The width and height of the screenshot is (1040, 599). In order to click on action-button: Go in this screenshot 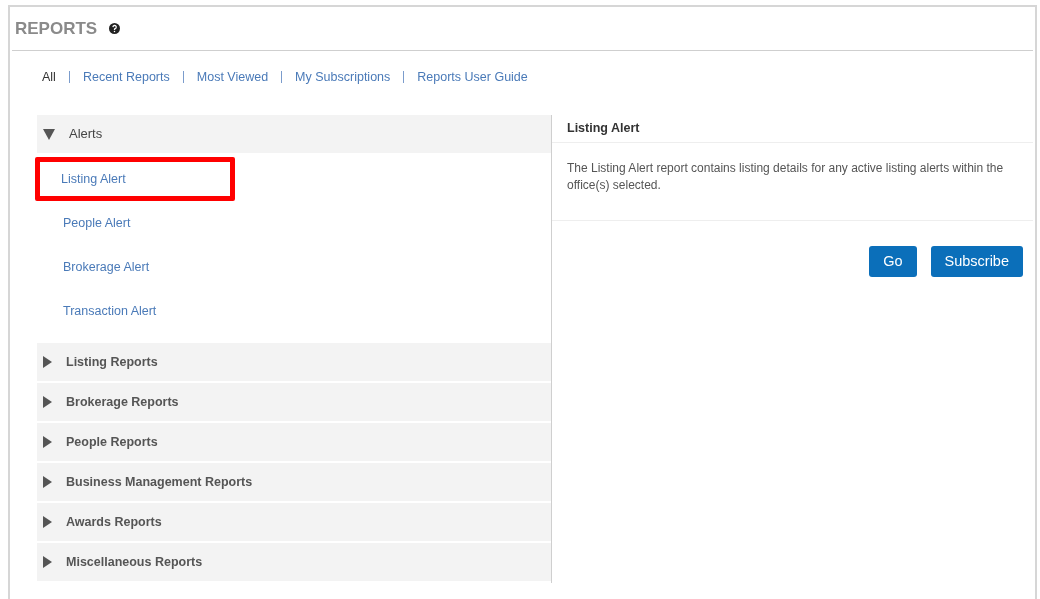, I will do `click(893, 261)`.